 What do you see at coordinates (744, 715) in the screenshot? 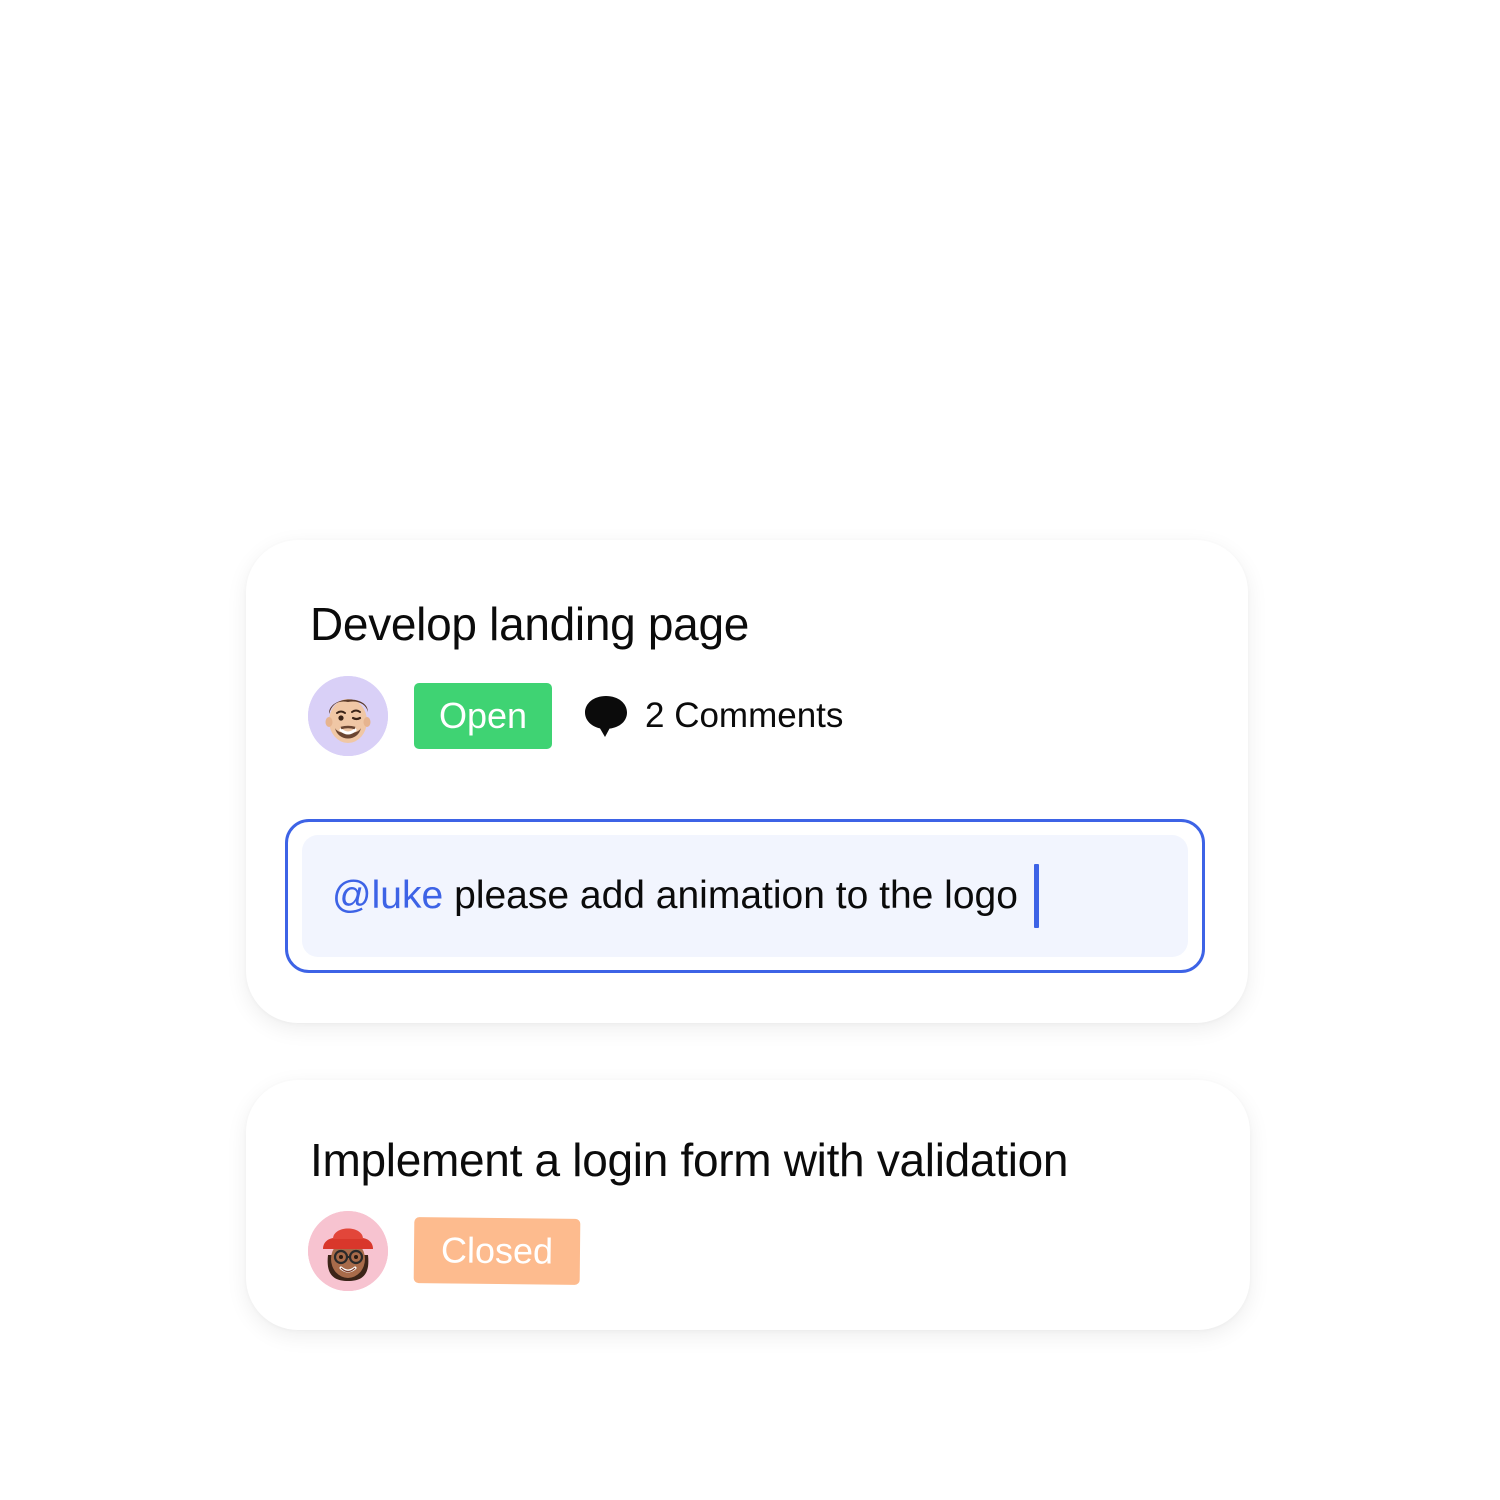
I see `comments-count-label: 2 Comments` at bounding box center [744, 715].